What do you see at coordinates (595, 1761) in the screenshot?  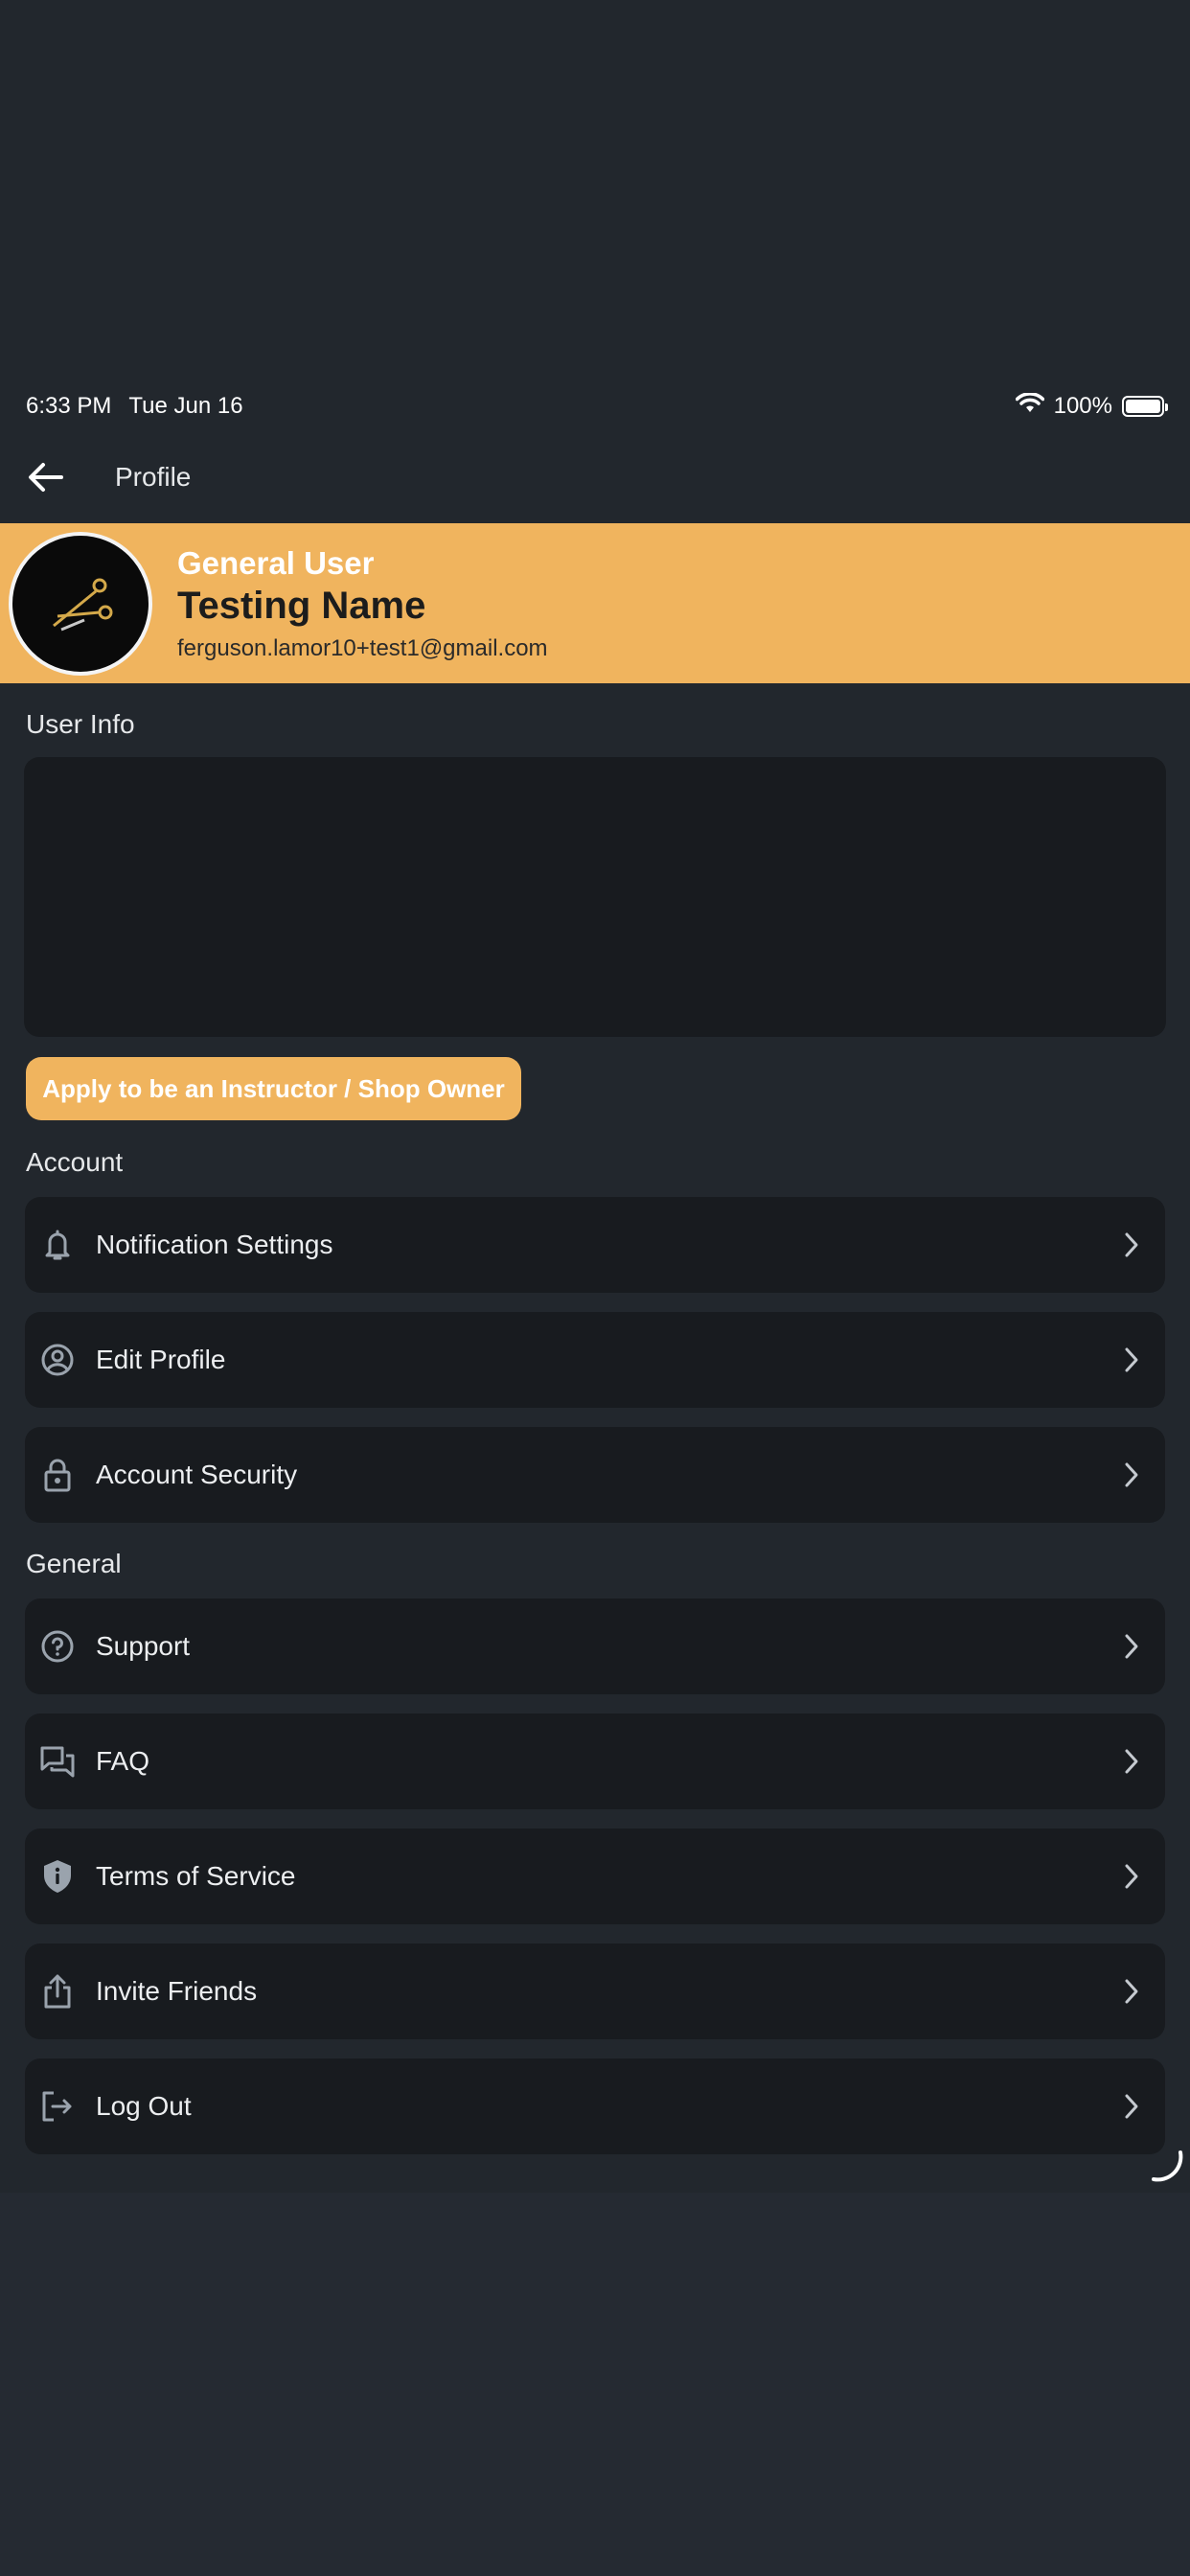 I see `faq-item: FAQ` at bounding box center [595, 1761].